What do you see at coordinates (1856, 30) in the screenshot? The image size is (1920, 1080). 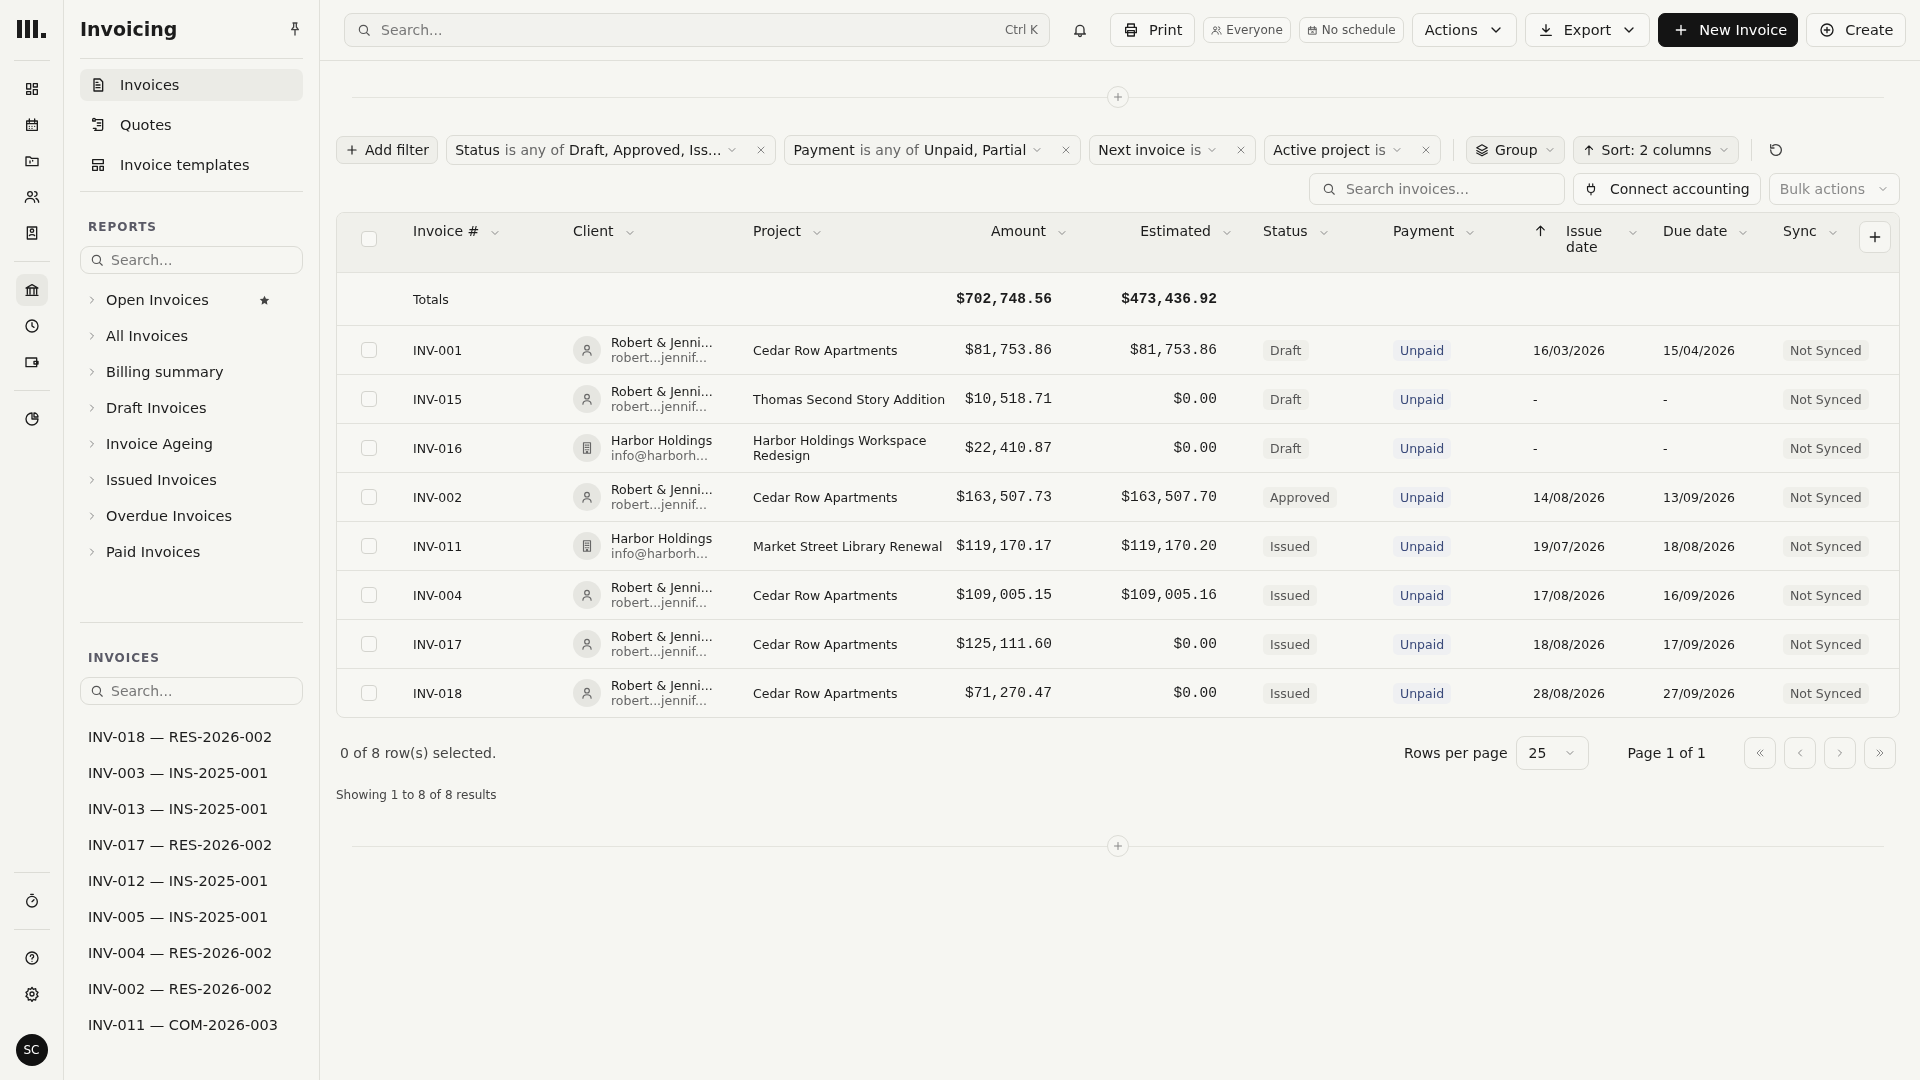 I see `create-button: Create` at bounding box center [1856, 30].